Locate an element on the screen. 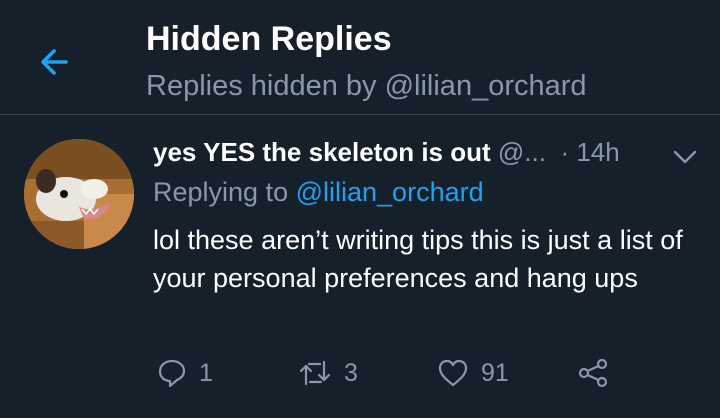  page-title: Hidden Replies is located at coordinates (269, 39).